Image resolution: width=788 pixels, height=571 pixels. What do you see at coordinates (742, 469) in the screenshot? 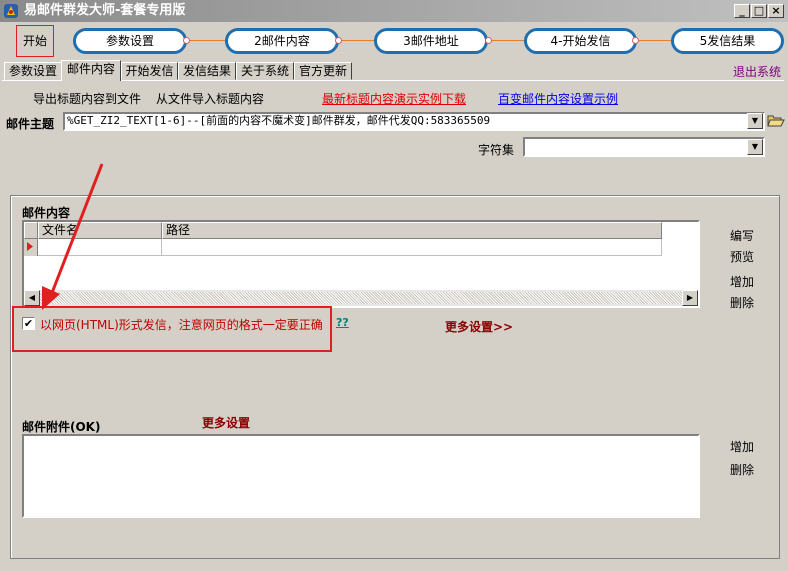
I see `delete-attachment-button: 删除` at bounding box center [742, 469].